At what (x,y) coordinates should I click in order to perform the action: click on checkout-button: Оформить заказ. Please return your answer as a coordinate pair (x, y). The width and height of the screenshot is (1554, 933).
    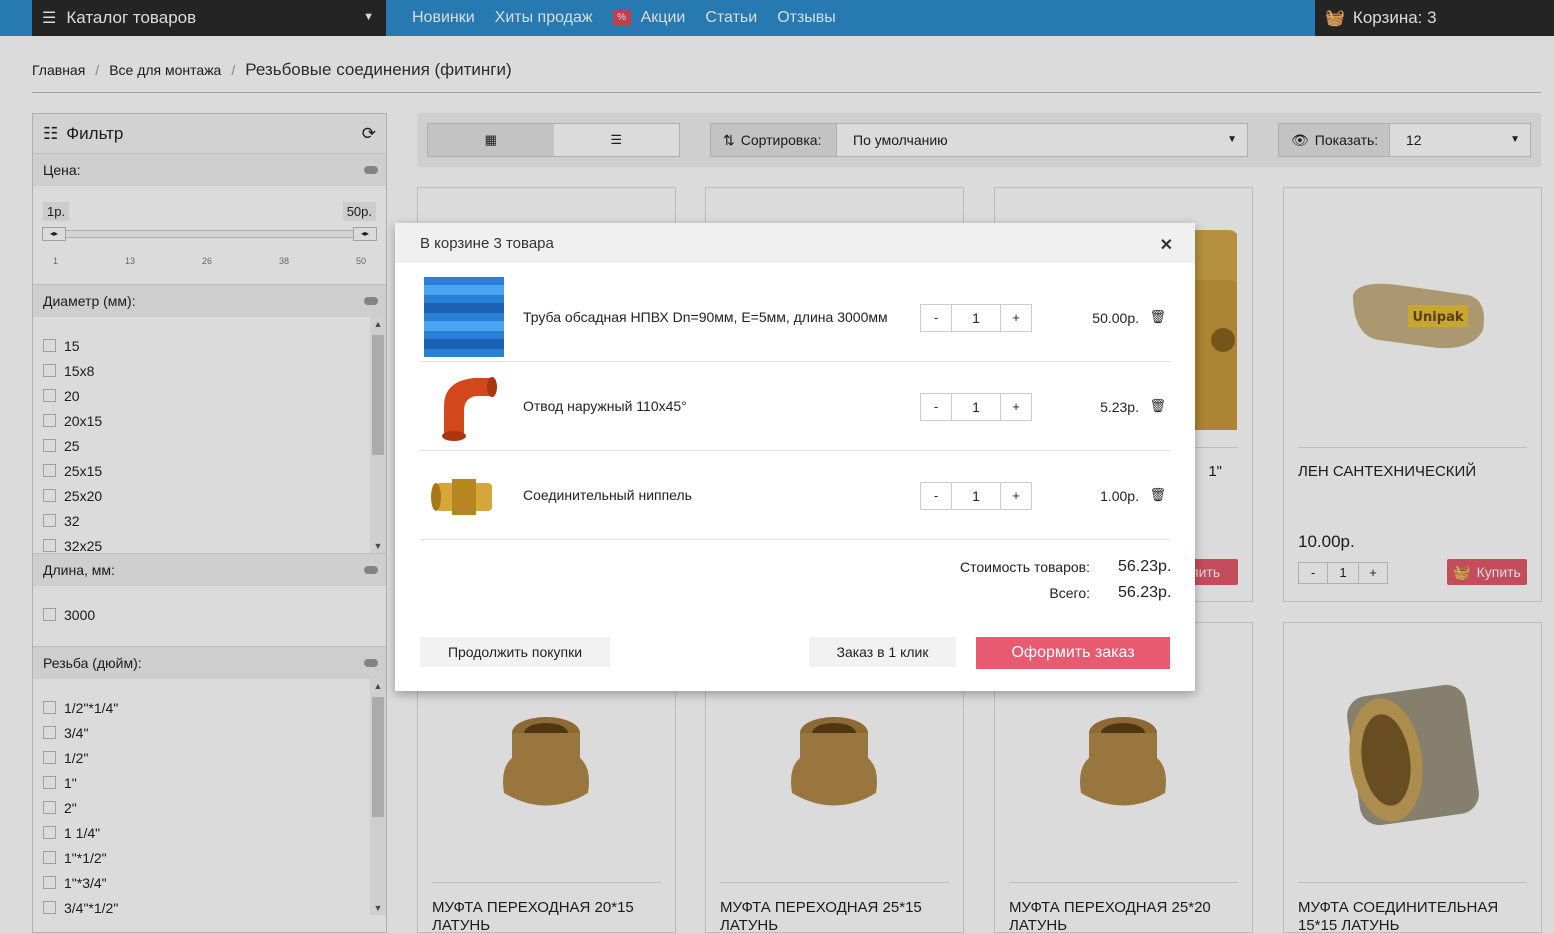
    Looking at the image, I should click on (1073, 653).